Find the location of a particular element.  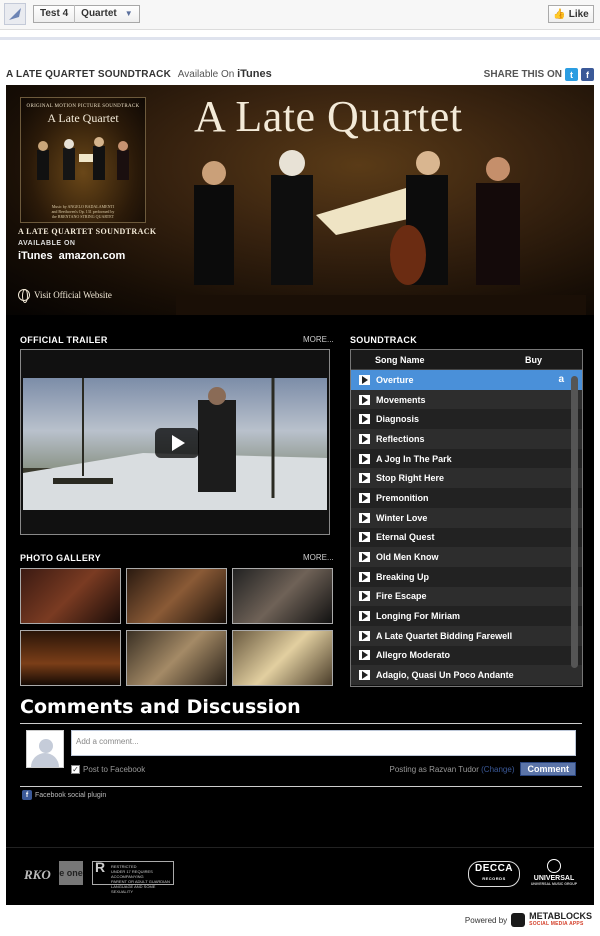

track-row: A Jog In The Park is located at coordinates (466, 458).